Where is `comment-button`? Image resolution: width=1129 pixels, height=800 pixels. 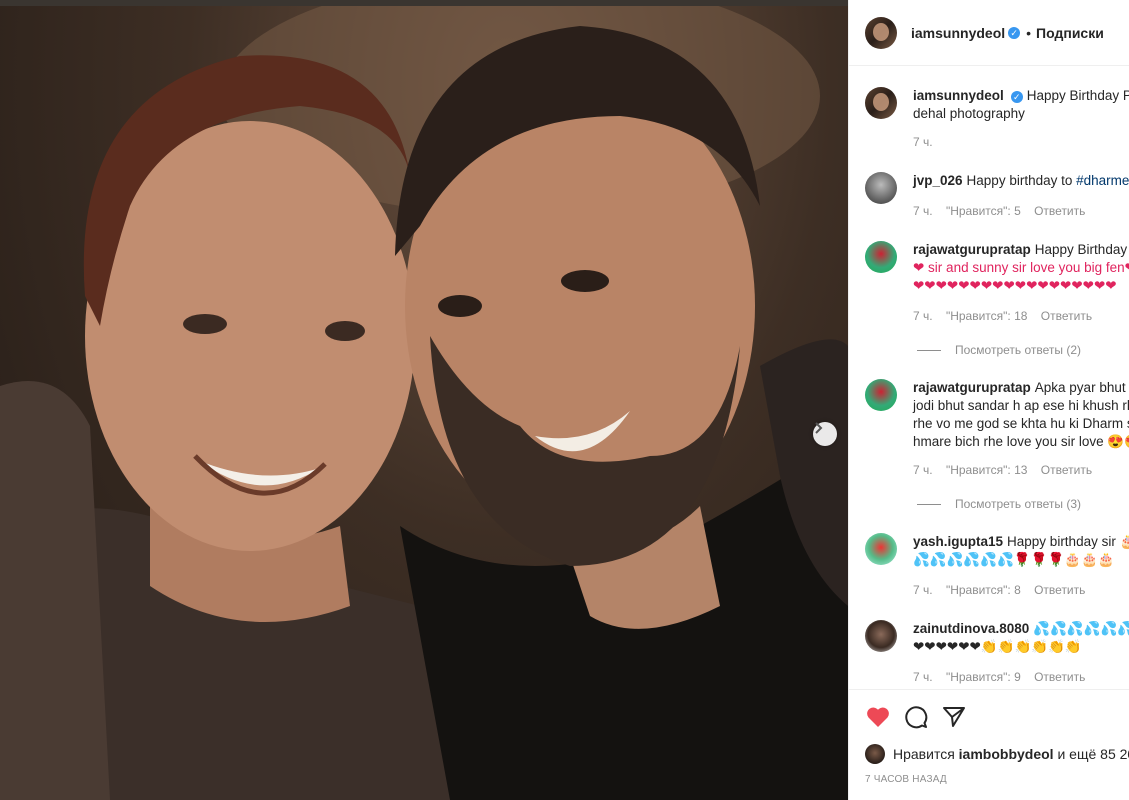 comment-button is located at coordinates (916, 717).